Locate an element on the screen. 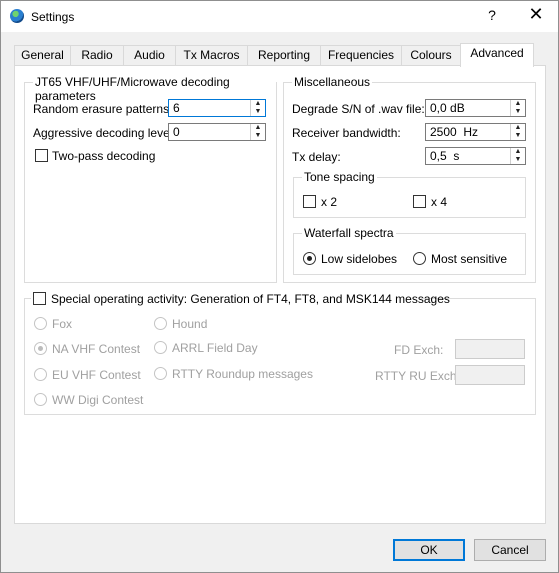 The height and width of the screenshot is (573, 559). tab-general: General is located at coordinates (42, 55).